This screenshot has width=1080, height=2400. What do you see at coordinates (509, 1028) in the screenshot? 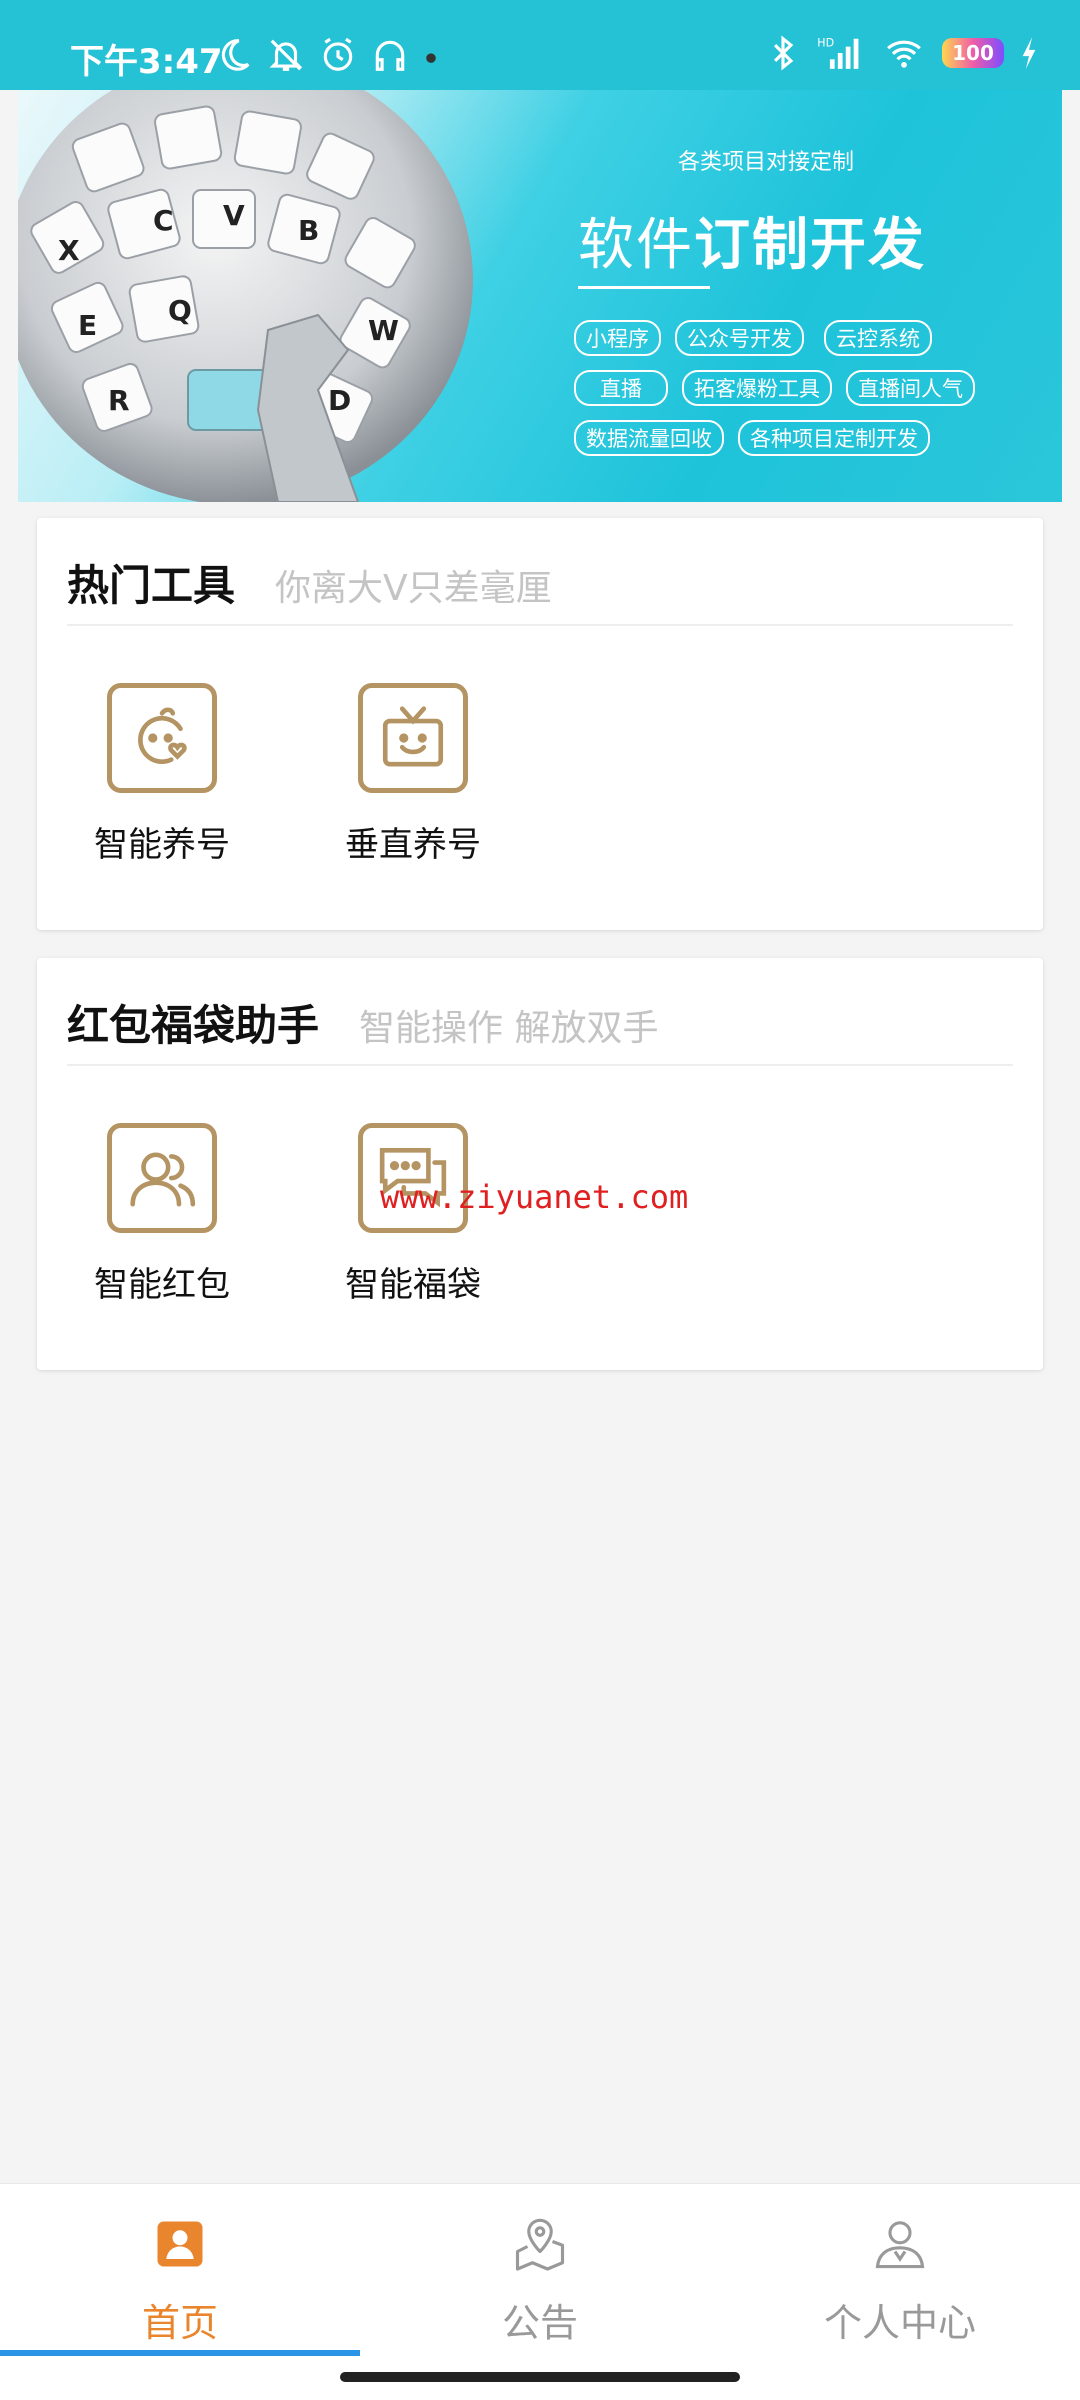
I see `redpacket-subtitle: 智能操作 解放双手` at bounding box center [509, 1028].